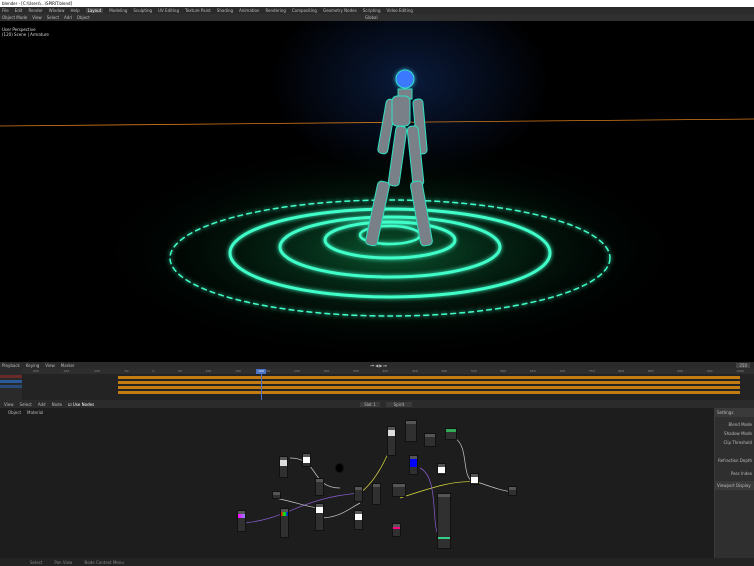  What do you see at coordinates (734, 460) in the screenshot?
I see `refraction-depth-label: Refraction Depth` at bounding box center [734, 460].